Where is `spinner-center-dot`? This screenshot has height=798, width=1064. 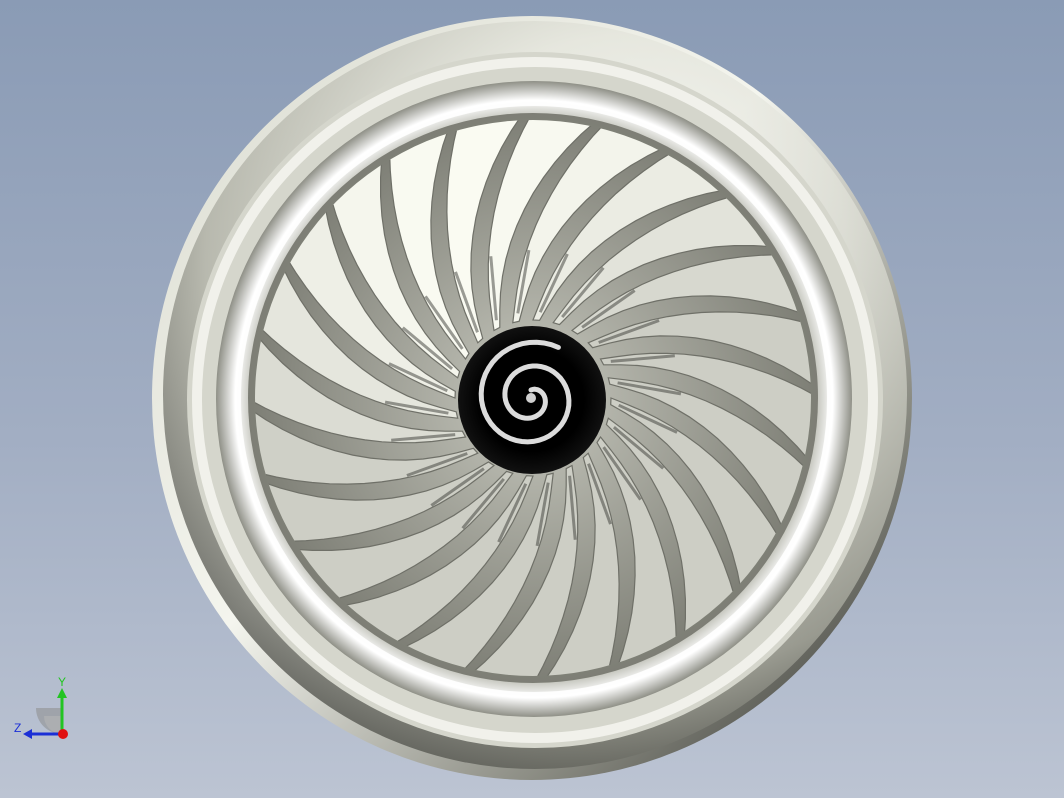
spinner-center-dot is located at coordinates (531, 398).